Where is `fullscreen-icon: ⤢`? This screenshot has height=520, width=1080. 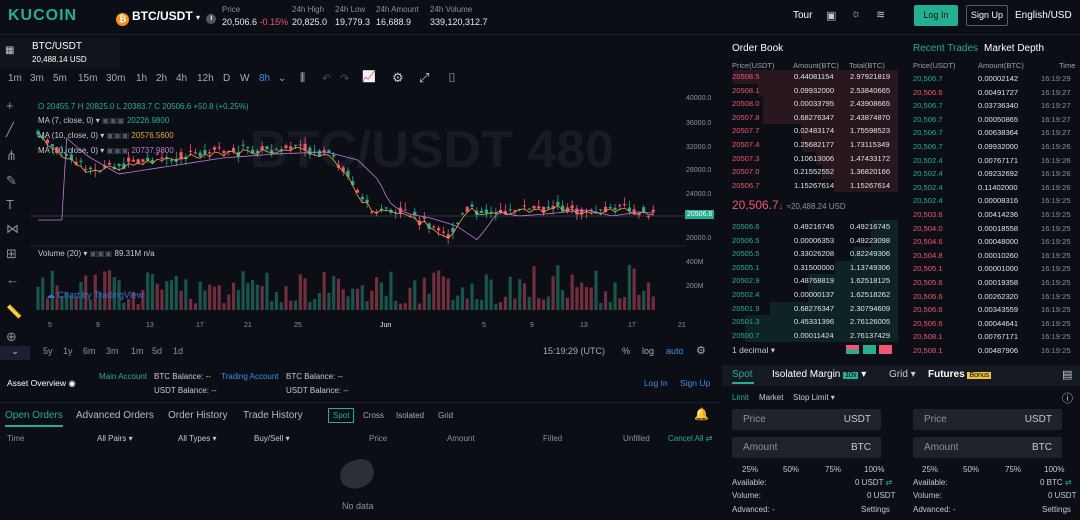
fullscreen-icon: ⤢ is located at coordinates (424, 78).